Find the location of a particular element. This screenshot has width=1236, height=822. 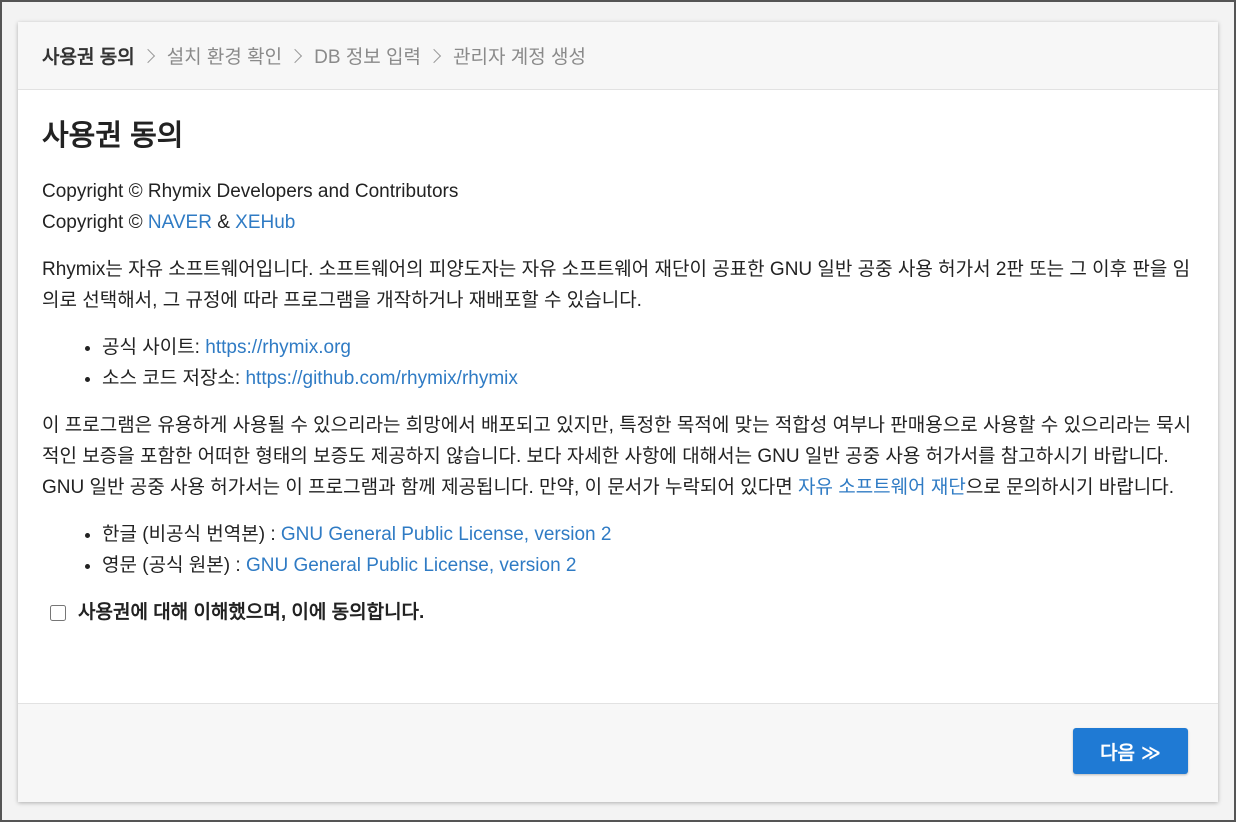

breadcrumb-step-admin: 관리자 계정 생성 is located at coordinates (519, 57).